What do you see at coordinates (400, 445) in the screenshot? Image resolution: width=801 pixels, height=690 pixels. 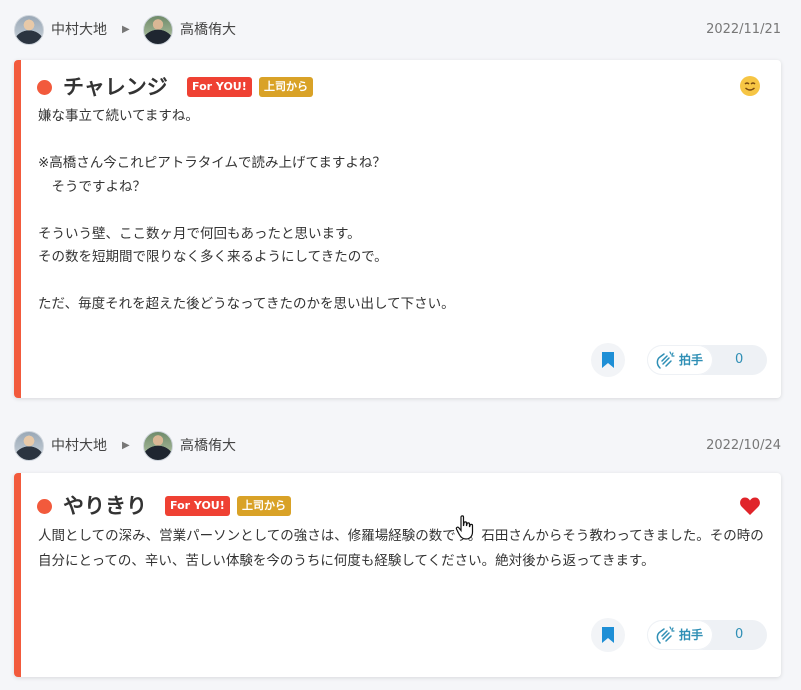 I see `post-header: 中村大地 ▶ 高橋侑大 2022/10/24` at bounding box center [400, 445].